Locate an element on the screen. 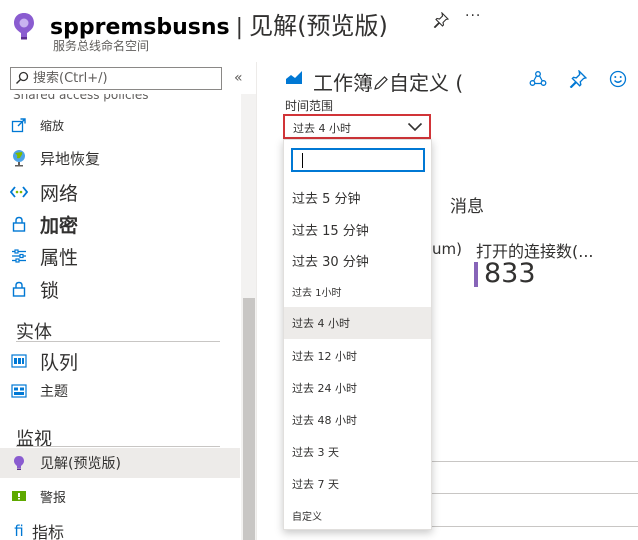 The width and height of the screenshot is (638, 540). sidebar-item-encryption: 加密 is located at coordinates (120, 224).